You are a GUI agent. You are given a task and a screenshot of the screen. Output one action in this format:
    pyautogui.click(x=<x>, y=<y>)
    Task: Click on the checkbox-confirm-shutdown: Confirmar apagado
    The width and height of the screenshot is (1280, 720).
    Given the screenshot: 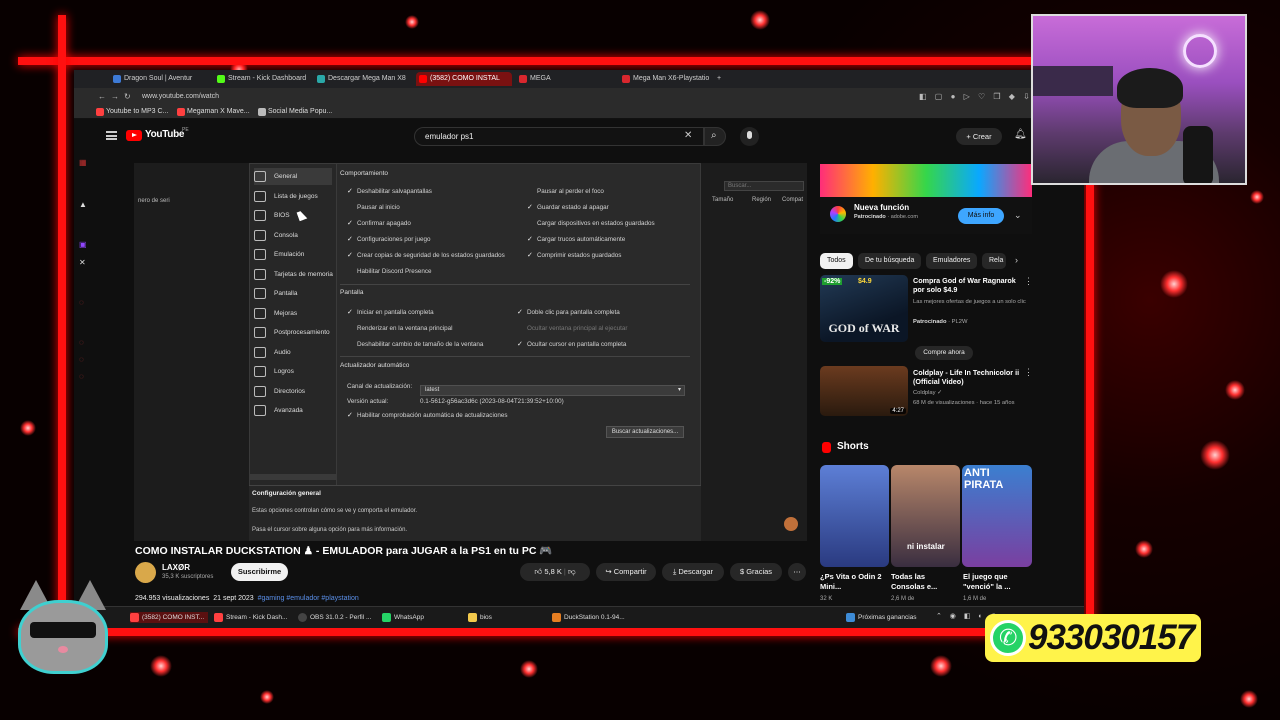 What is the action you would take?
    pyautogui.click(x=379, y=223)
    